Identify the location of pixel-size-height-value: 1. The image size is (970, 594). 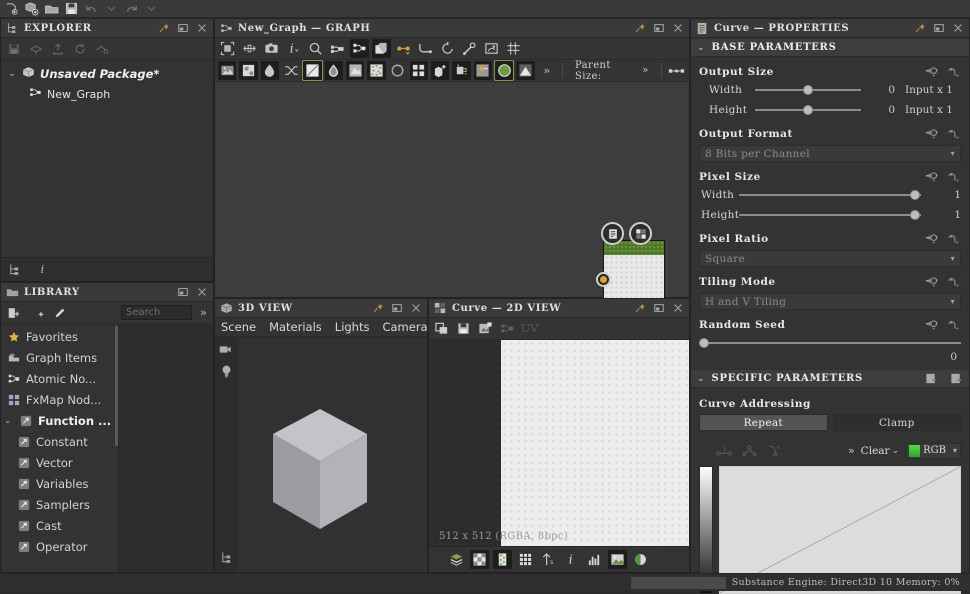
(941, 215).